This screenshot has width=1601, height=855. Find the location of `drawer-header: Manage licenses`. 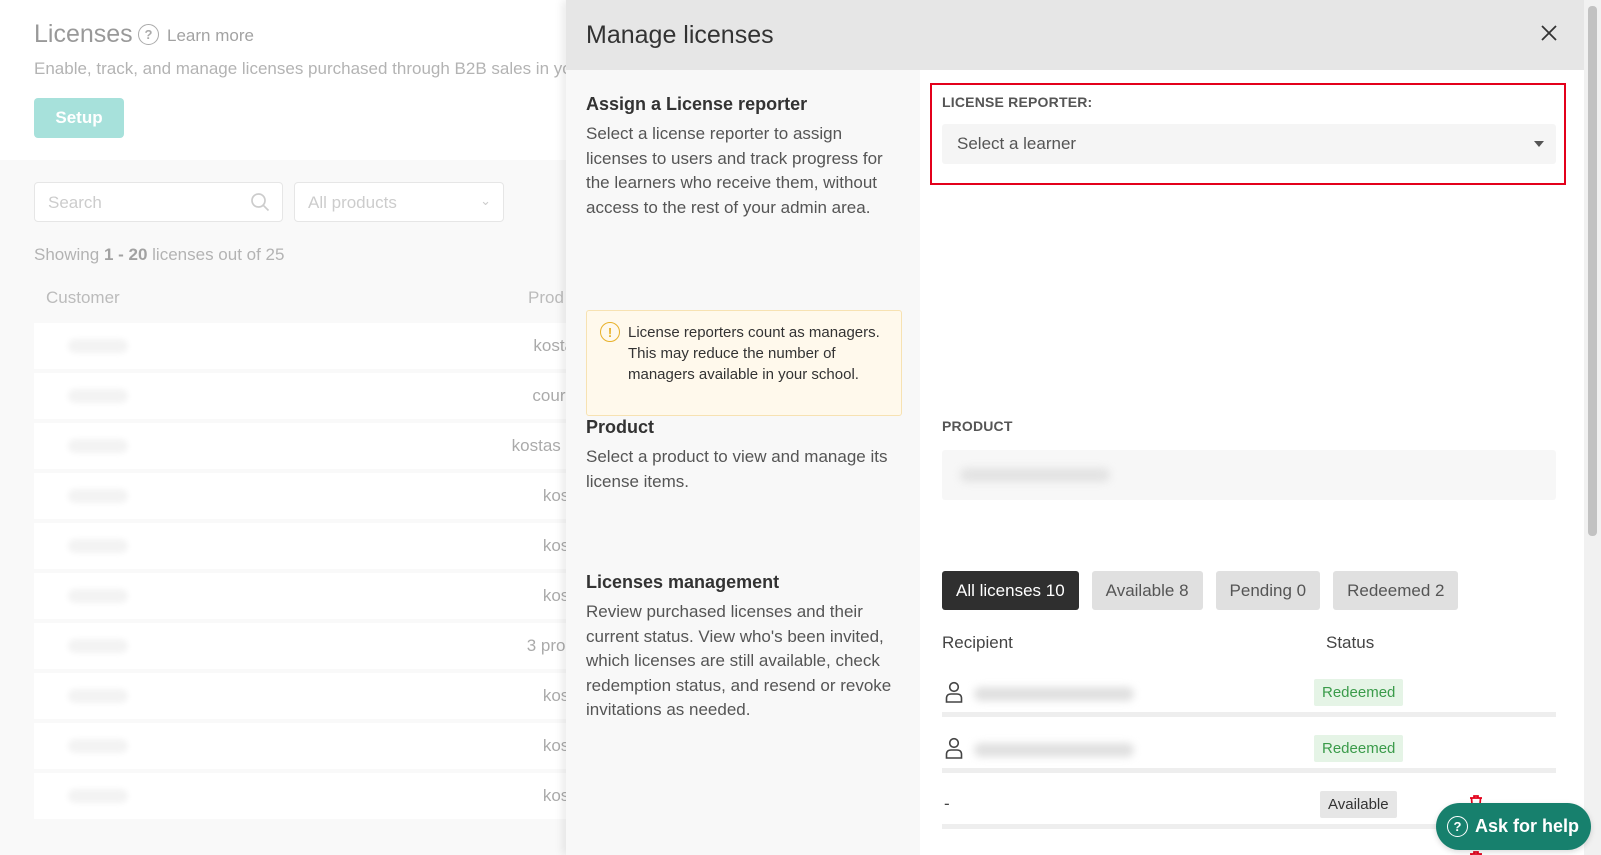

drawer-header: Manage licenses is located at coordinates (1083, 35).